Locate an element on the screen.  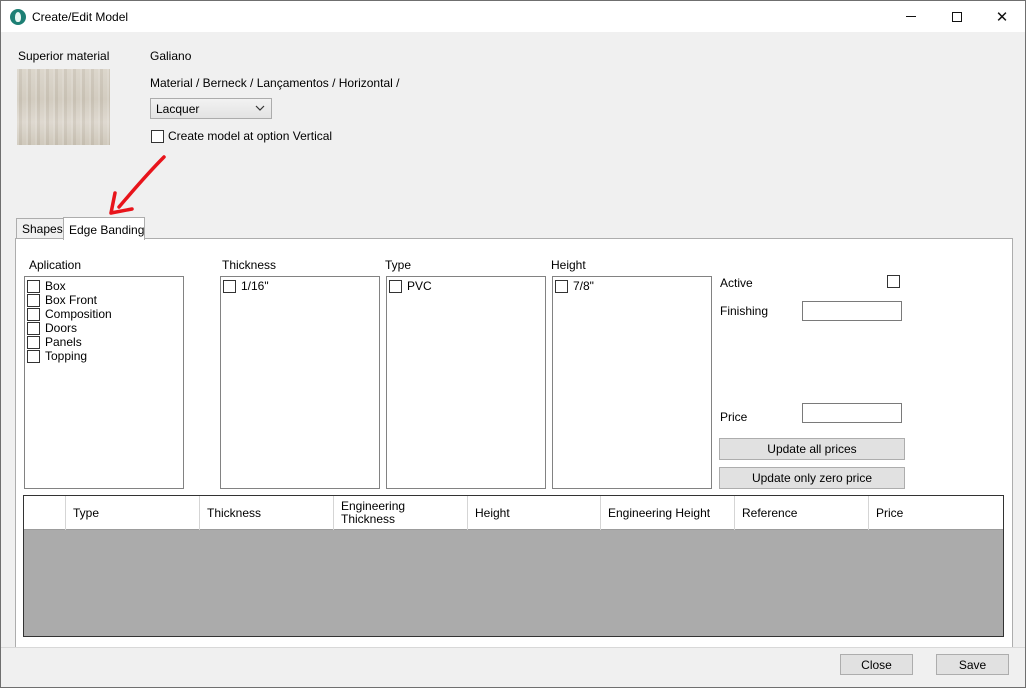
height-checkbox is located at coordinates (561, 286).